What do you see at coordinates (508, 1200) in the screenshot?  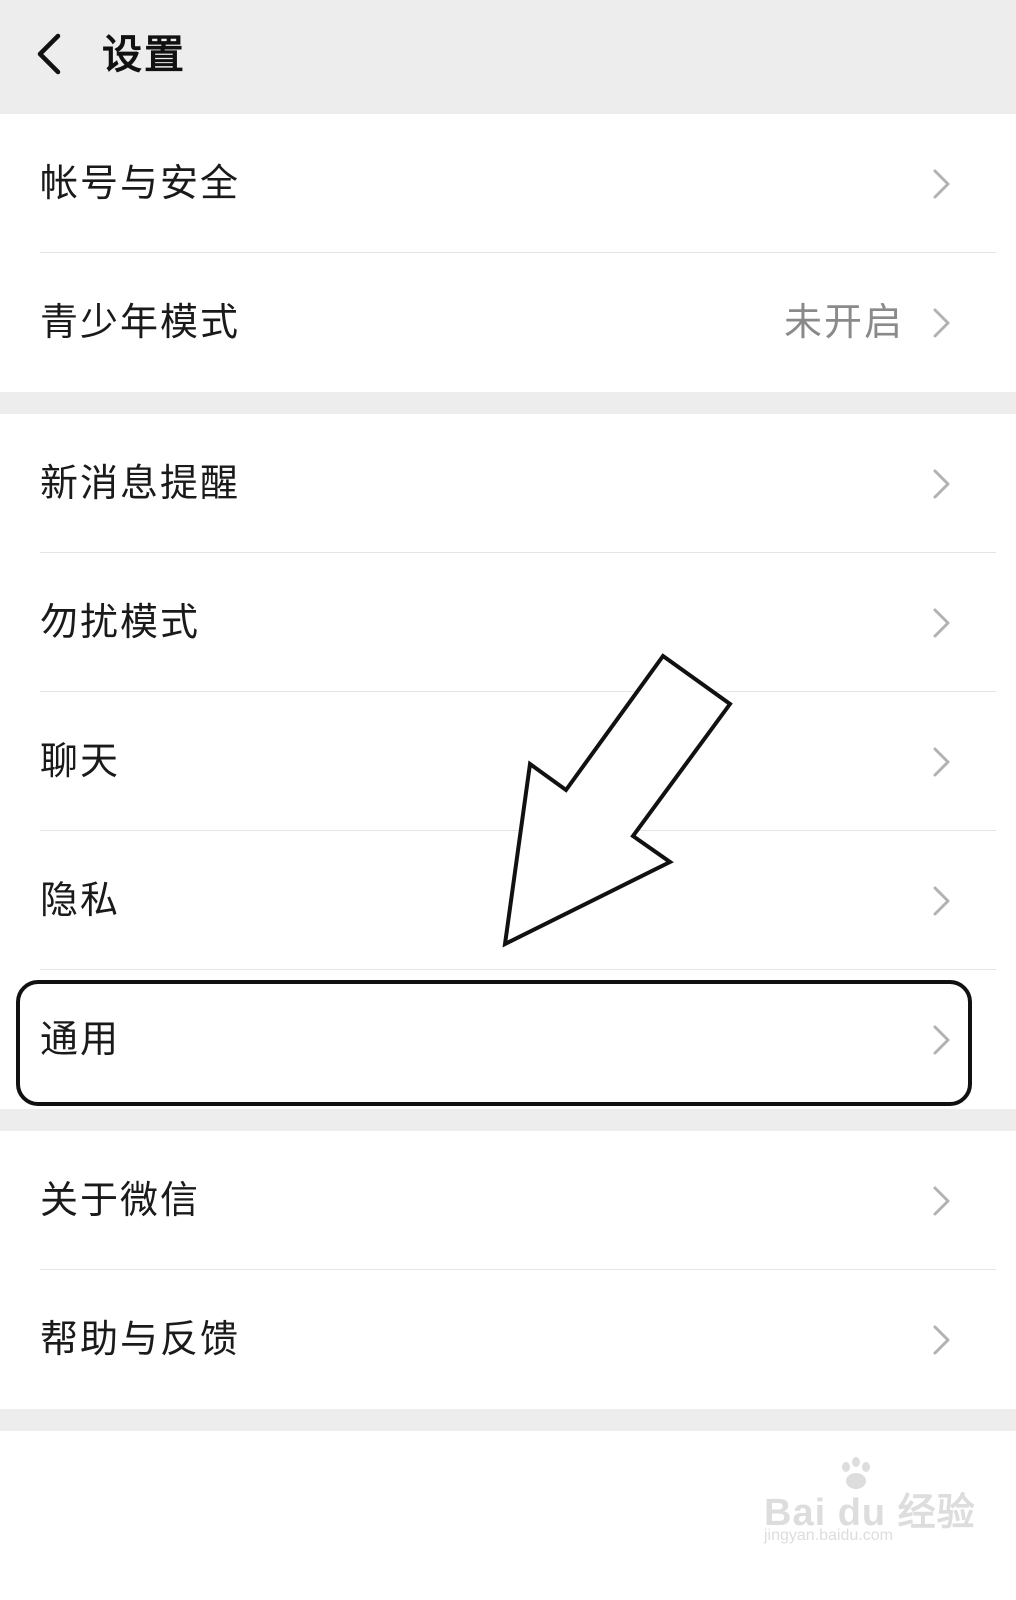 I see `menu-item-about-wechat: 关于微信` at bounding box center [508, 1200].